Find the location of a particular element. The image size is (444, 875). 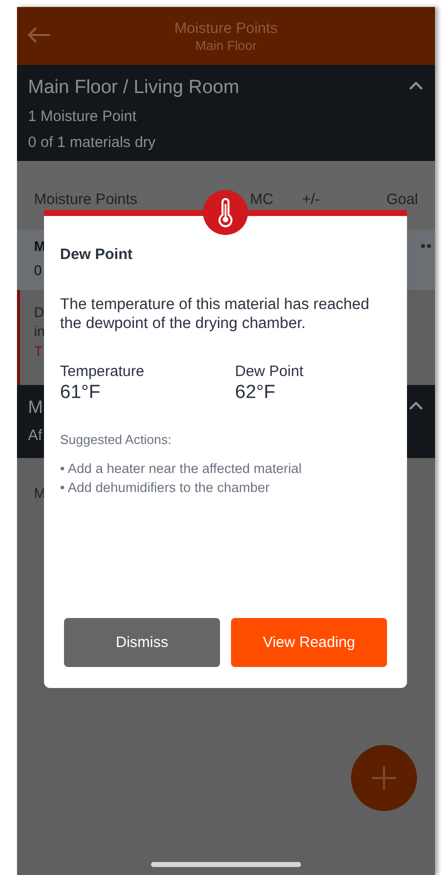

suggested-actions-label: Suggested Actions: is located at coordinates (116, 439).